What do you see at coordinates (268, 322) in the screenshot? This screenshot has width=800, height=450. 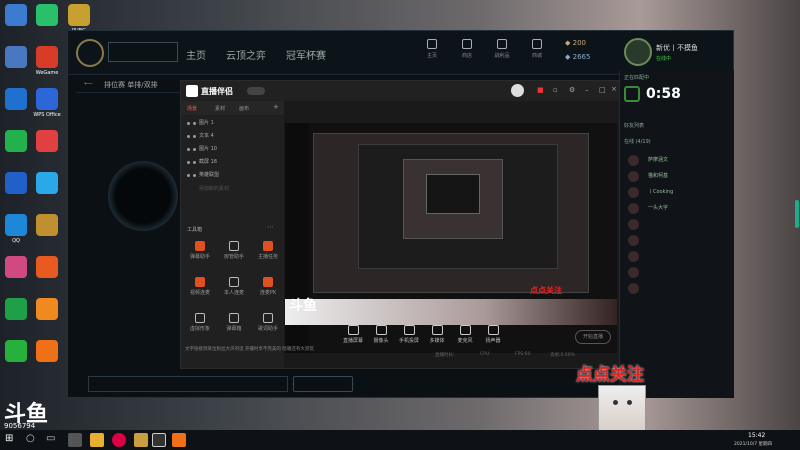 I see `tool-button: 歌词助手` at bounding box center [268, 322].